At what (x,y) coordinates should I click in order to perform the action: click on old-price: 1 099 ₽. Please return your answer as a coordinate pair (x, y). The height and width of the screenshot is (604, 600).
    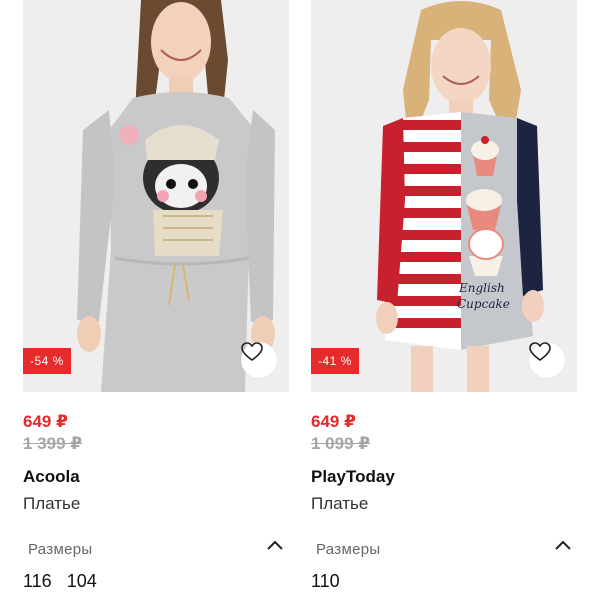
    Looking at the image, I should click on (341, 443).